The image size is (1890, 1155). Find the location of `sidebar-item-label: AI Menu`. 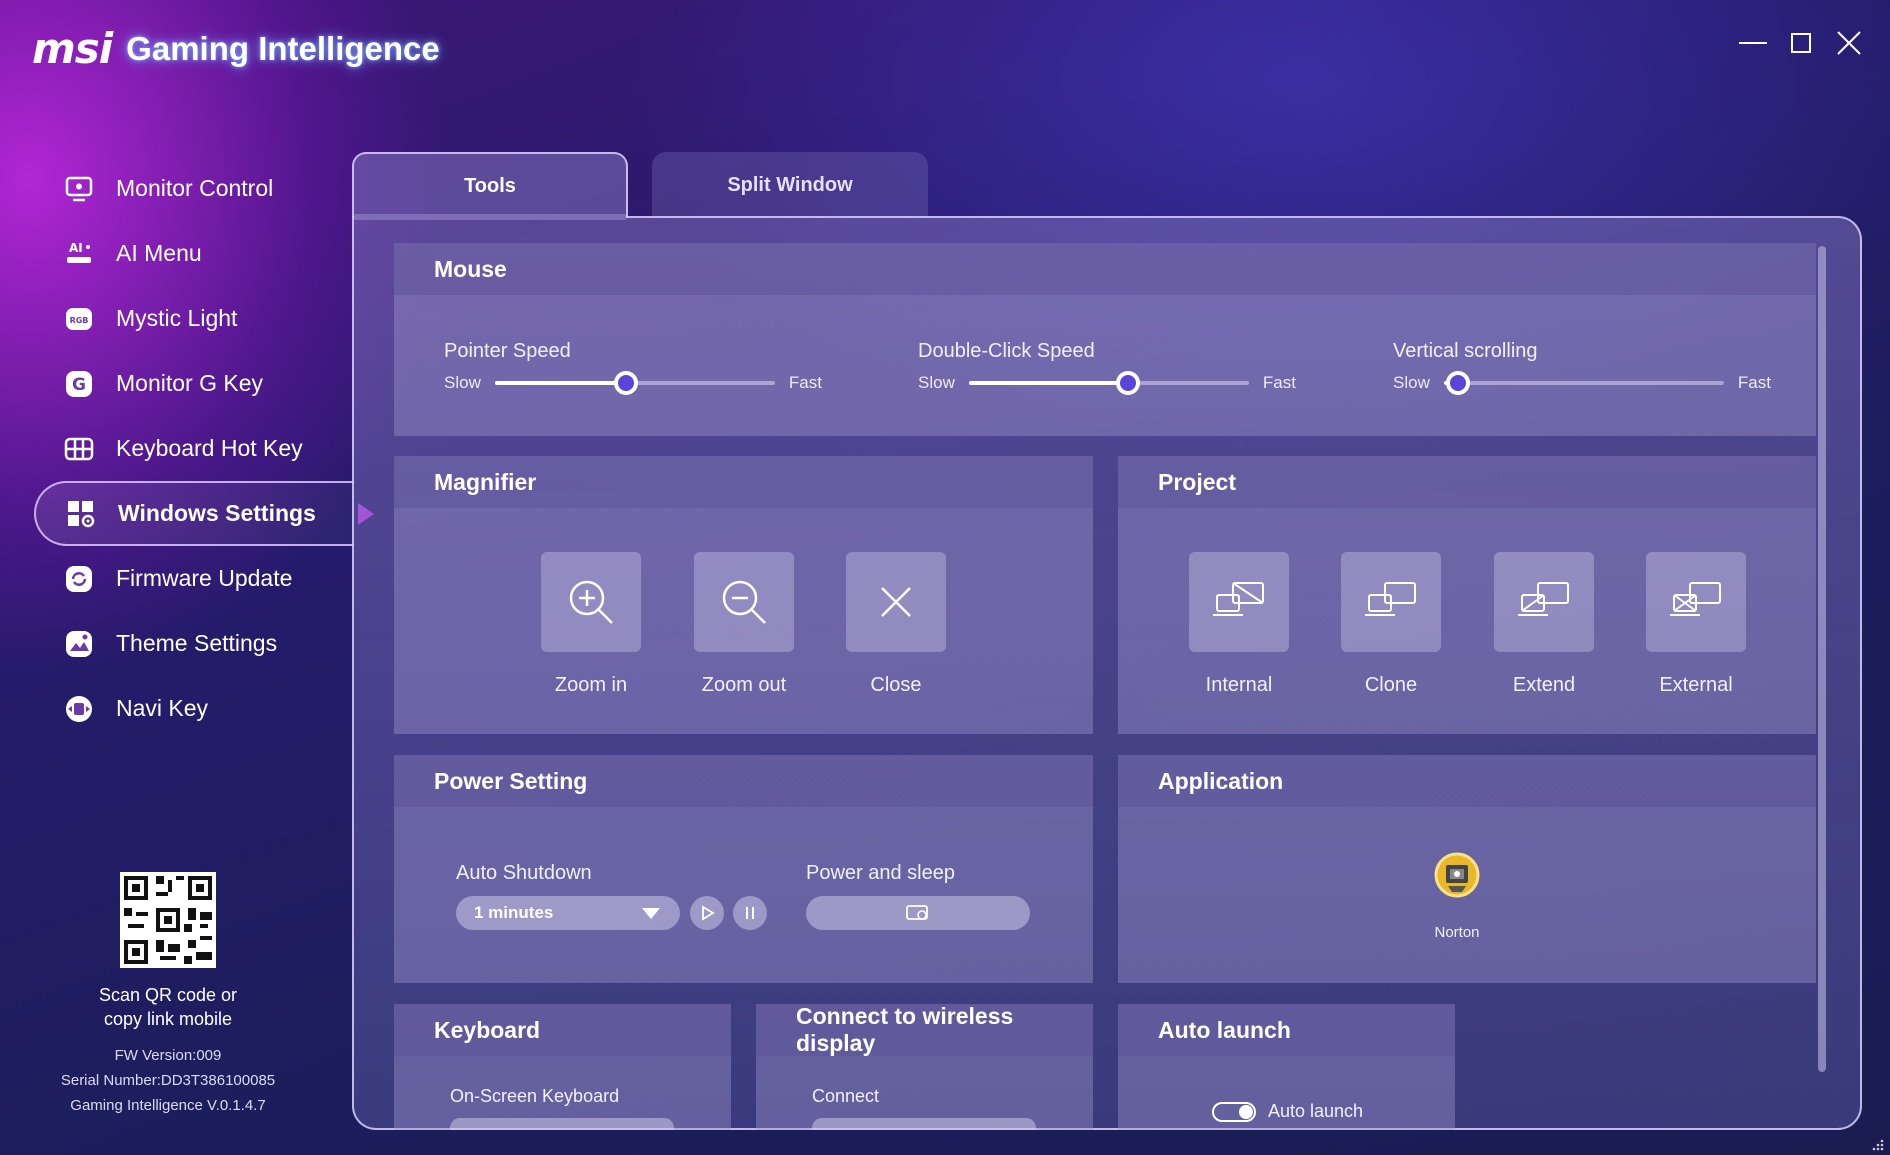

sidebar-item-label: AI Menu is located at coordinates (159, 253).